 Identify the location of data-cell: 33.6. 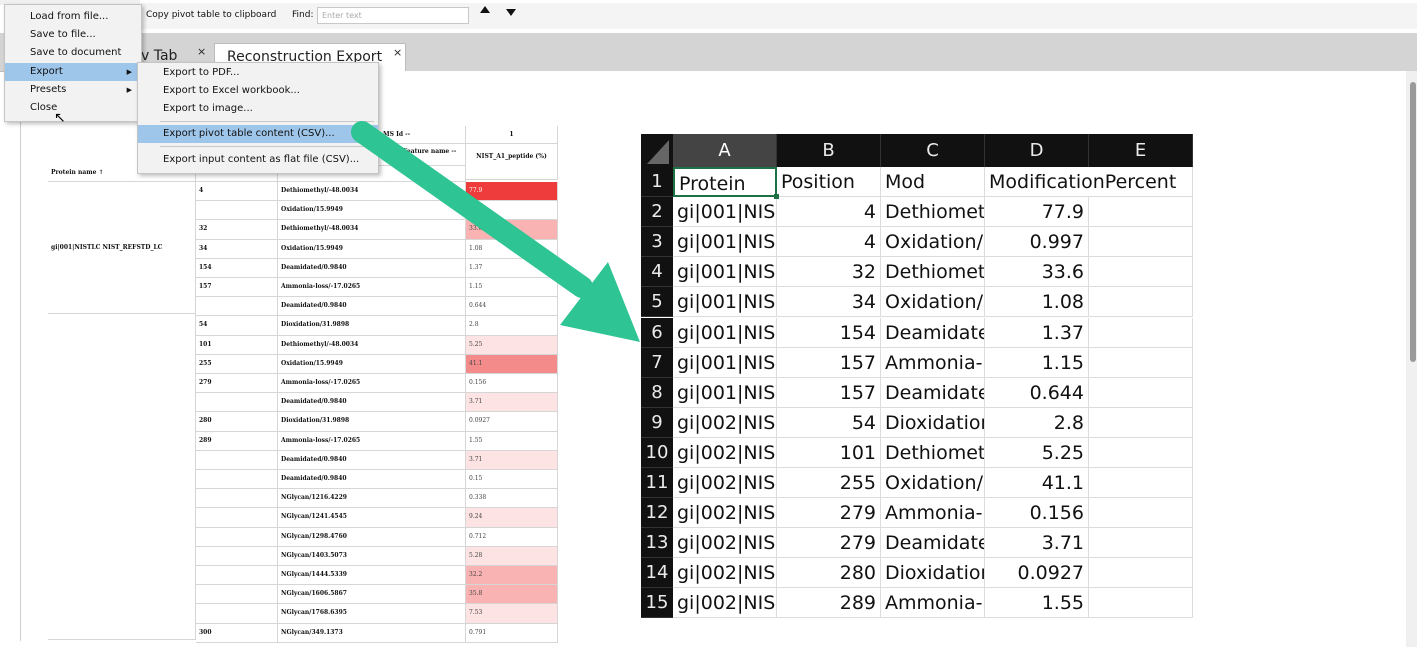
(1037, 272).